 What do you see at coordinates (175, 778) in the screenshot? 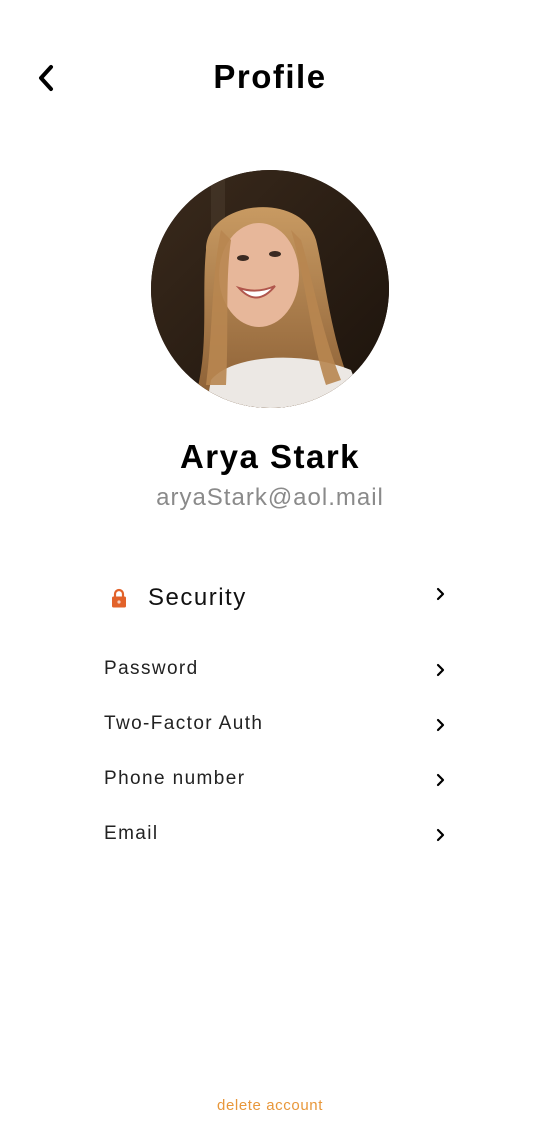
I see `menu-item-label: Phone number` at bounding box center [175, 778].